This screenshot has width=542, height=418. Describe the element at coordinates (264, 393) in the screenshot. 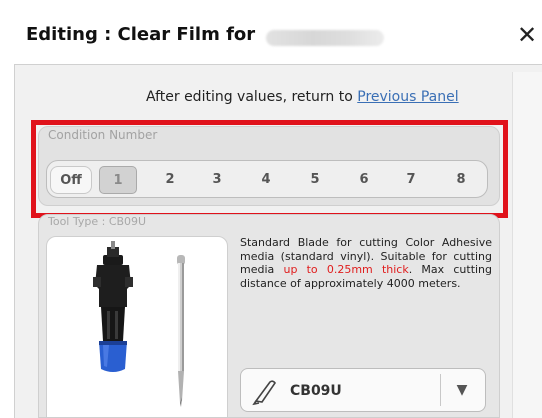

I see `blade-icon` at that location.